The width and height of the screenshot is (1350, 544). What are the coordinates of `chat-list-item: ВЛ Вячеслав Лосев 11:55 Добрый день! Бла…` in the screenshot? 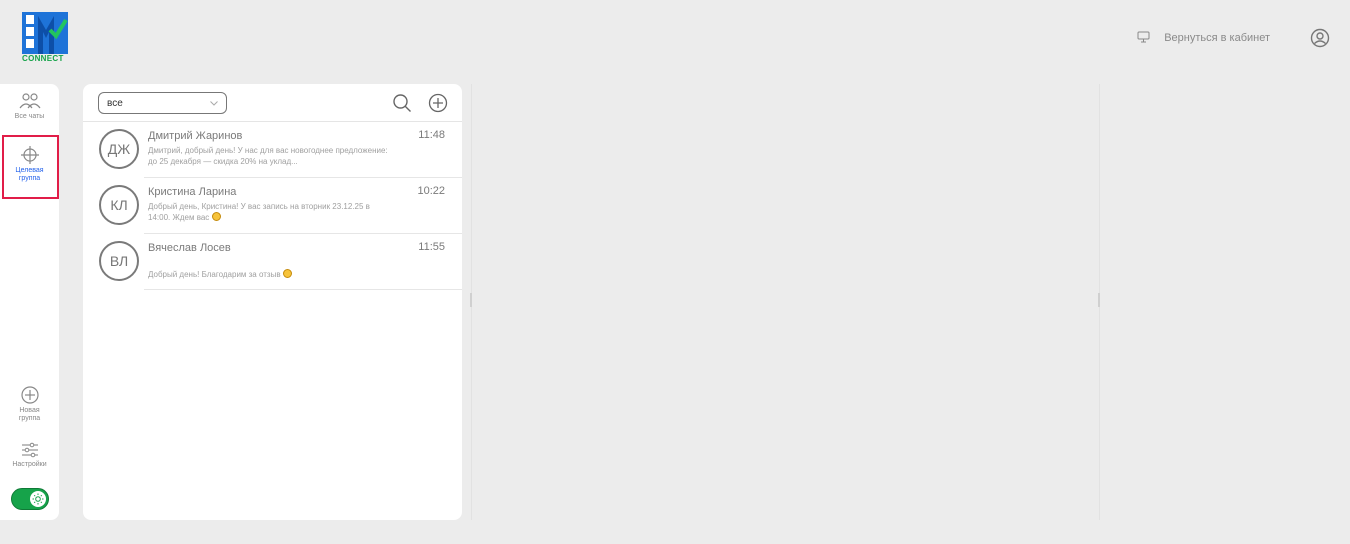 It's located at (272, 262).